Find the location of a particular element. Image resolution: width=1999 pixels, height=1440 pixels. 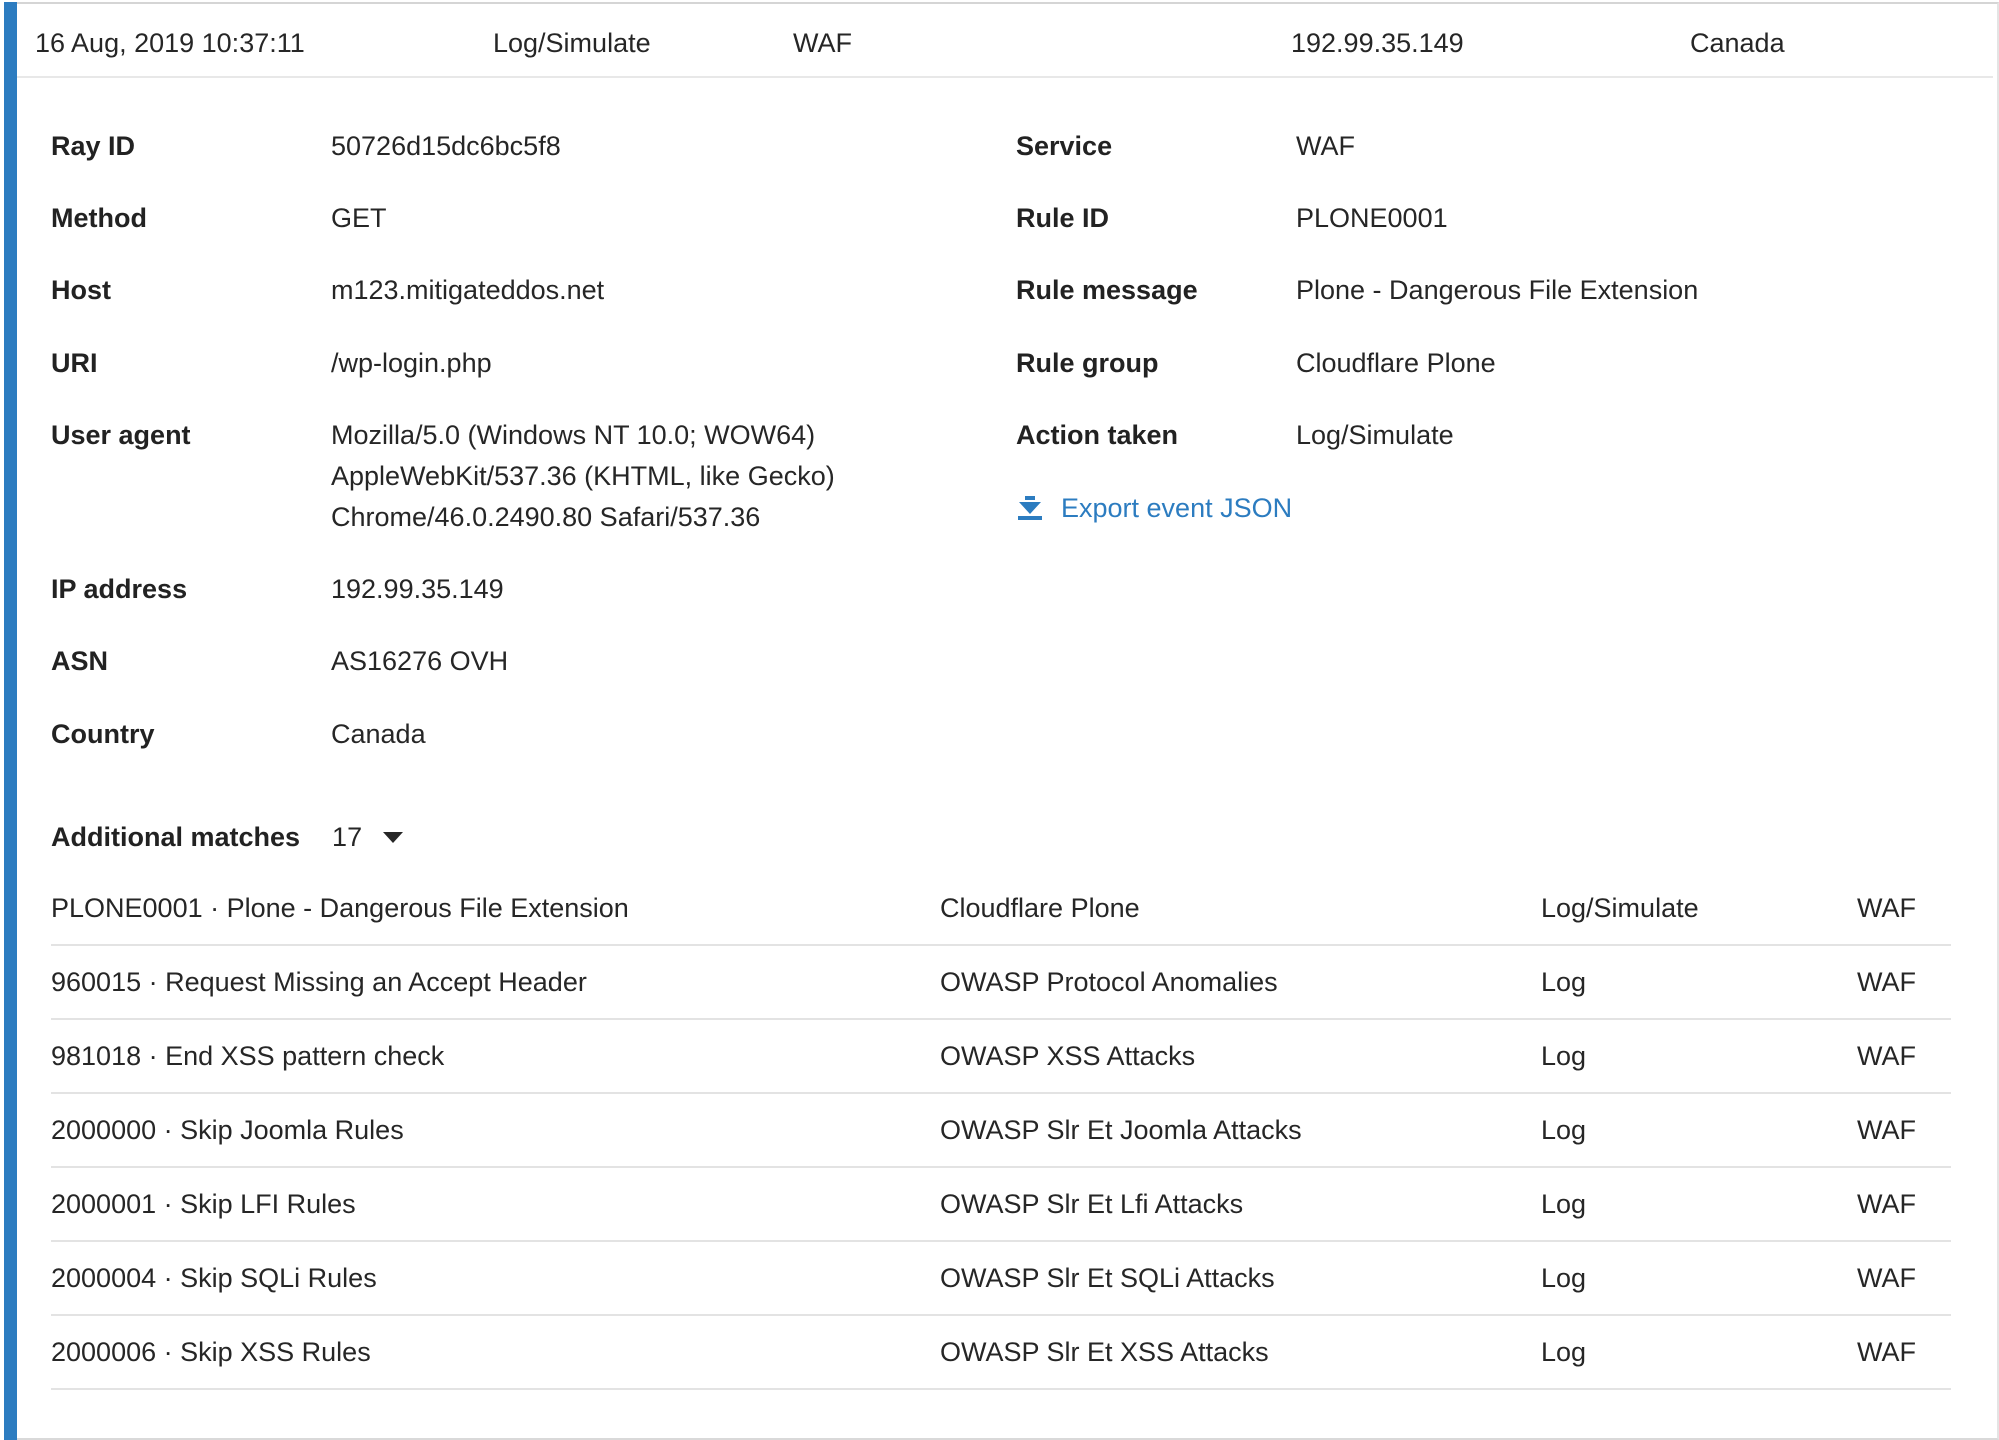

summary-ip: 192.99.35.149 is located at coordinates (1377, 43).